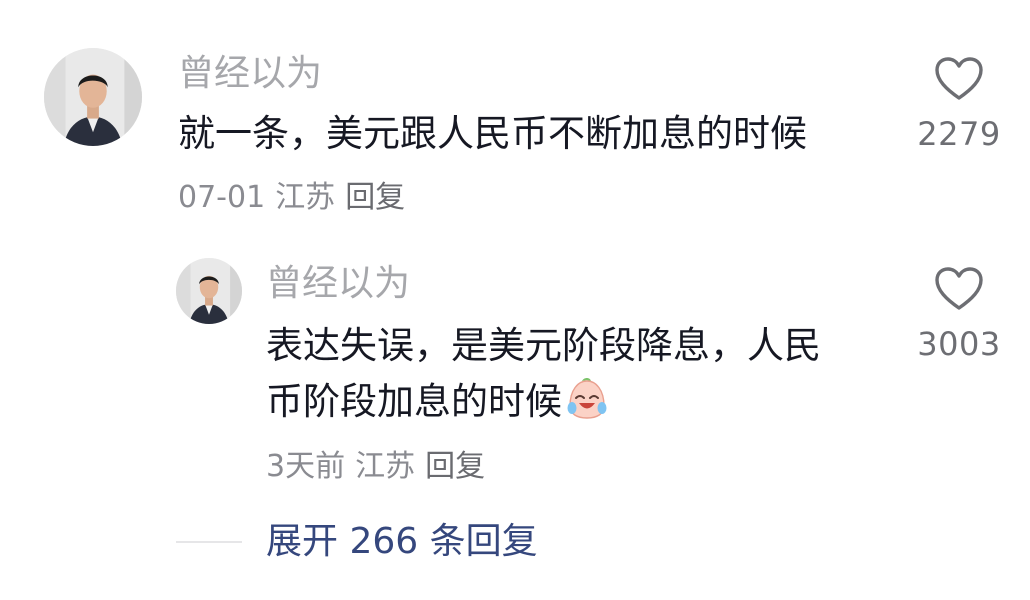 Image resolution: width=1030 pixels, height=600 pixels. I want to click on comment-date: 07-01, so click(222, 197).